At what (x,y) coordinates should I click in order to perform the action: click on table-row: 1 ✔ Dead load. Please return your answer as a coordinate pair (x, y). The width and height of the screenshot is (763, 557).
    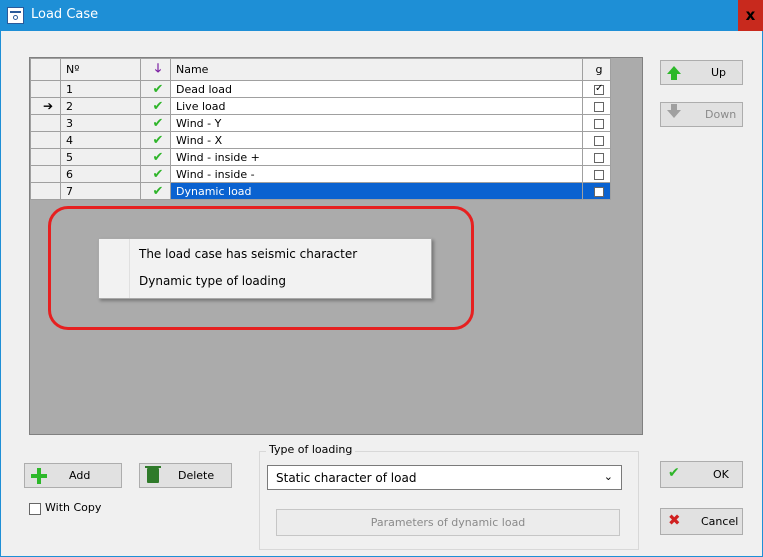
    Looking at the image, I should click on (320, 89).